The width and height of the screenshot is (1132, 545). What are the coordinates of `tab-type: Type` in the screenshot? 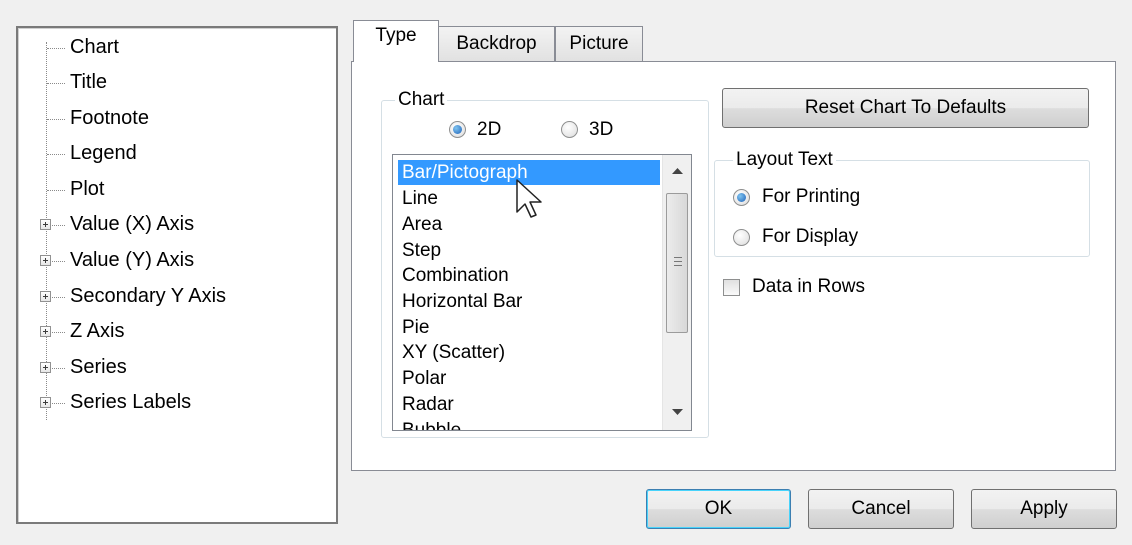 It's located at (396, 41).